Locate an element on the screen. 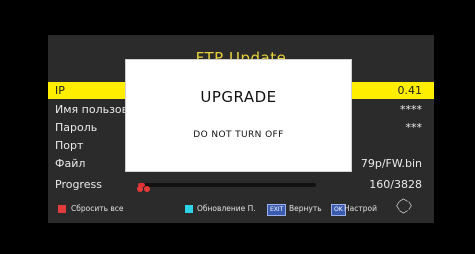 The width and height of the screenshot is (475, 254). dialog-title: UPGRADE is located at coordinates (238, 97).